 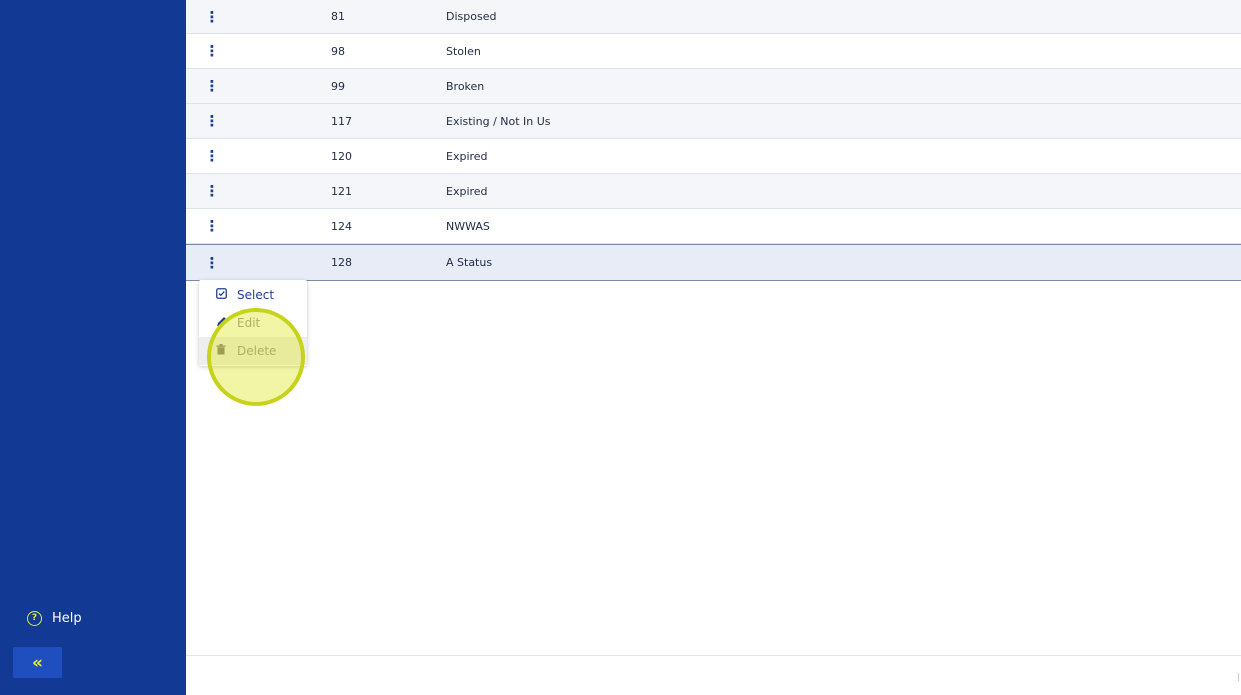 What do you see at coordinates (257, 351) in the screenshot?
I see `menu-item-label: Delete` at bounding box center [257, 351].